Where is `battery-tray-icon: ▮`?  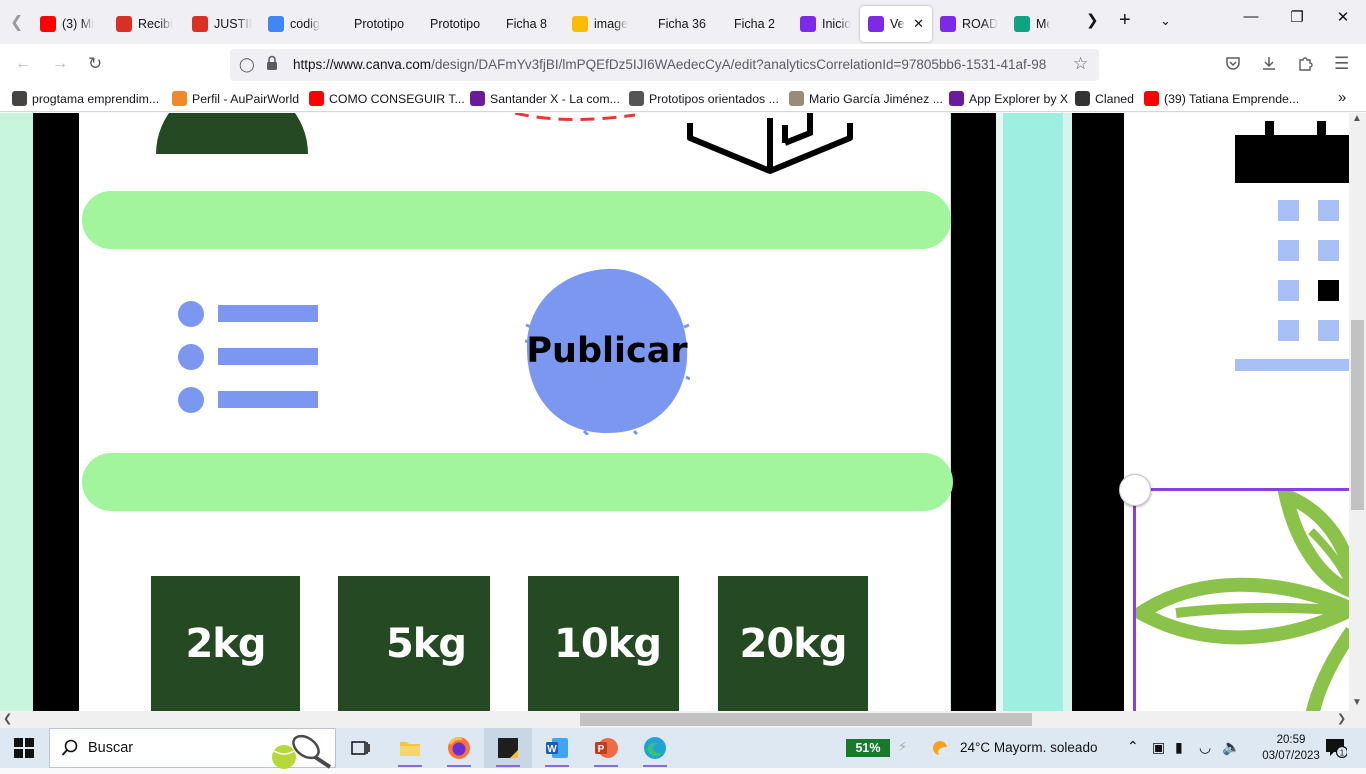
battery-tray-icon: ▮ is located at coordinates (1179, 747).